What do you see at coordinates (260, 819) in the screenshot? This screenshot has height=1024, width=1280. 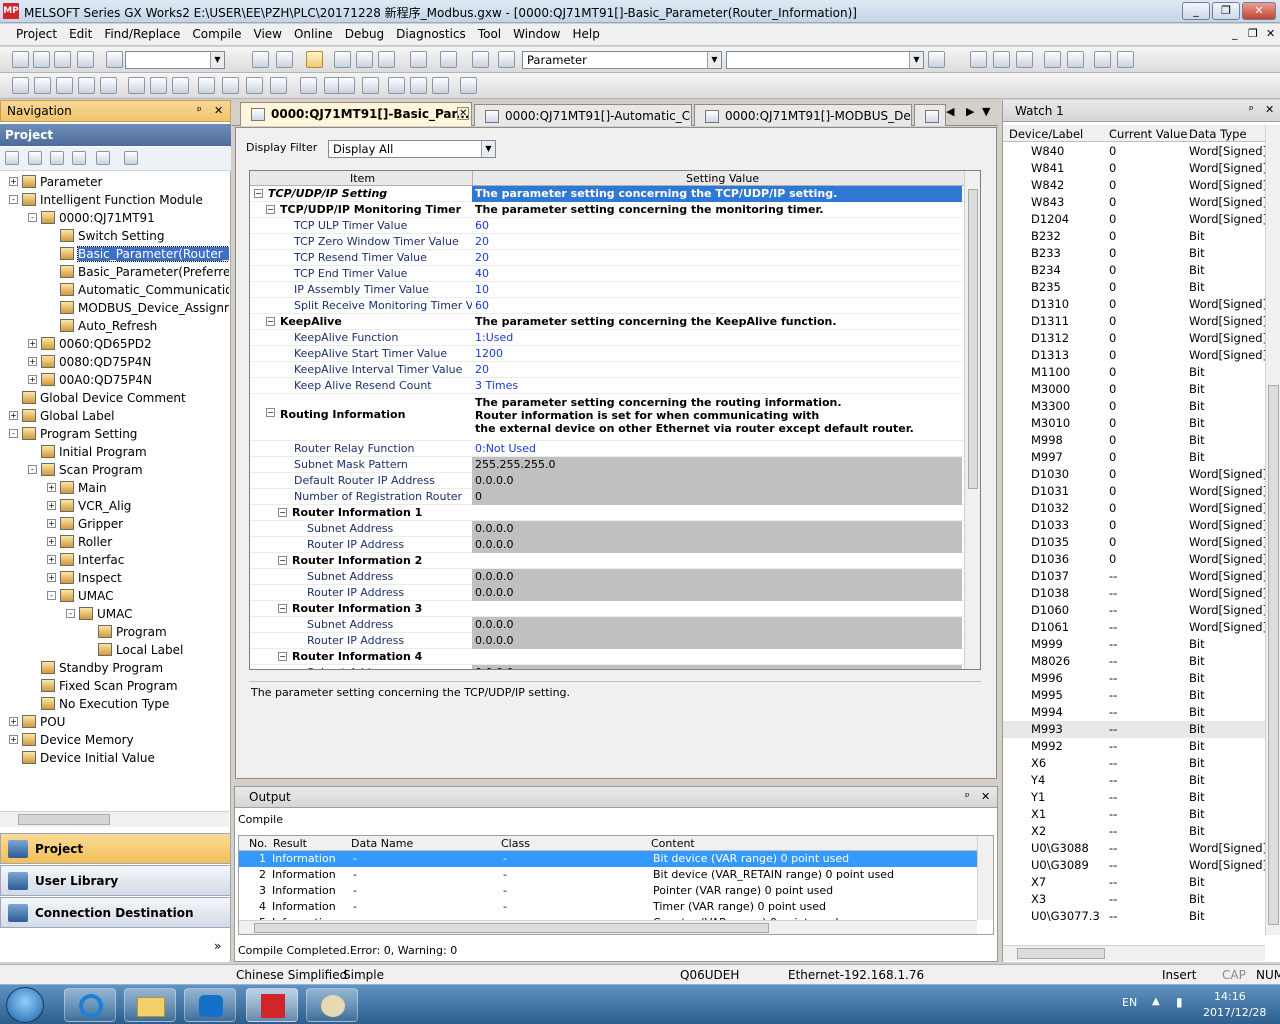 I see `output-tab-compile: Compile` at bounding box center [260, 819].